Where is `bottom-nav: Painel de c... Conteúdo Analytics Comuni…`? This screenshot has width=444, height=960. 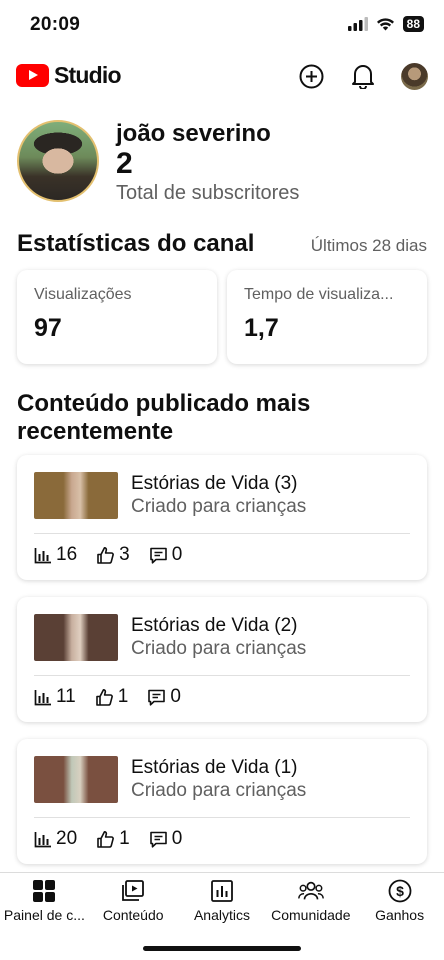
bottom-nav: Painel de c... Conteúdo Analytics Comuni… is located at coordinates (222, 901).